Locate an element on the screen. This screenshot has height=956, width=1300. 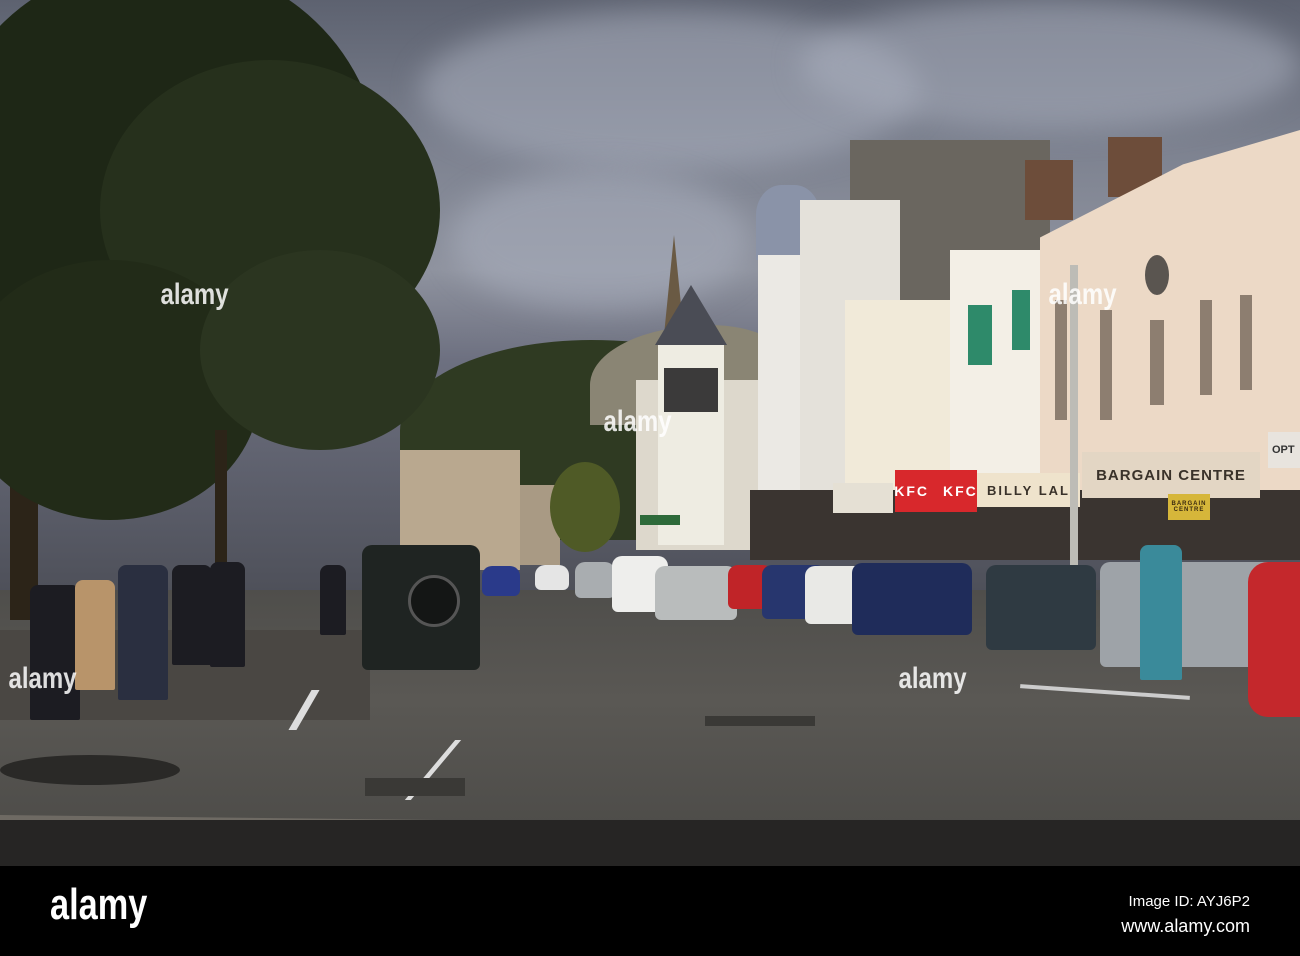
green-awning is located at coordinates (660, 520).